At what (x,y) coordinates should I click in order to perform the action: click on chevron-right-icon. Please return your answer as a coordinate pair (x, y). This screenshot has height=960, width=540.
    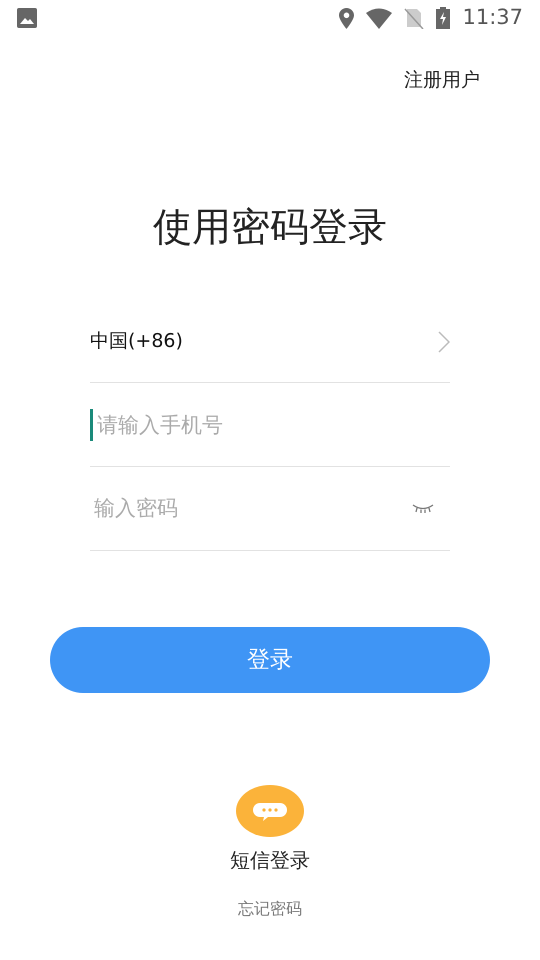
    Looking at the image, I should click on (444, 341).